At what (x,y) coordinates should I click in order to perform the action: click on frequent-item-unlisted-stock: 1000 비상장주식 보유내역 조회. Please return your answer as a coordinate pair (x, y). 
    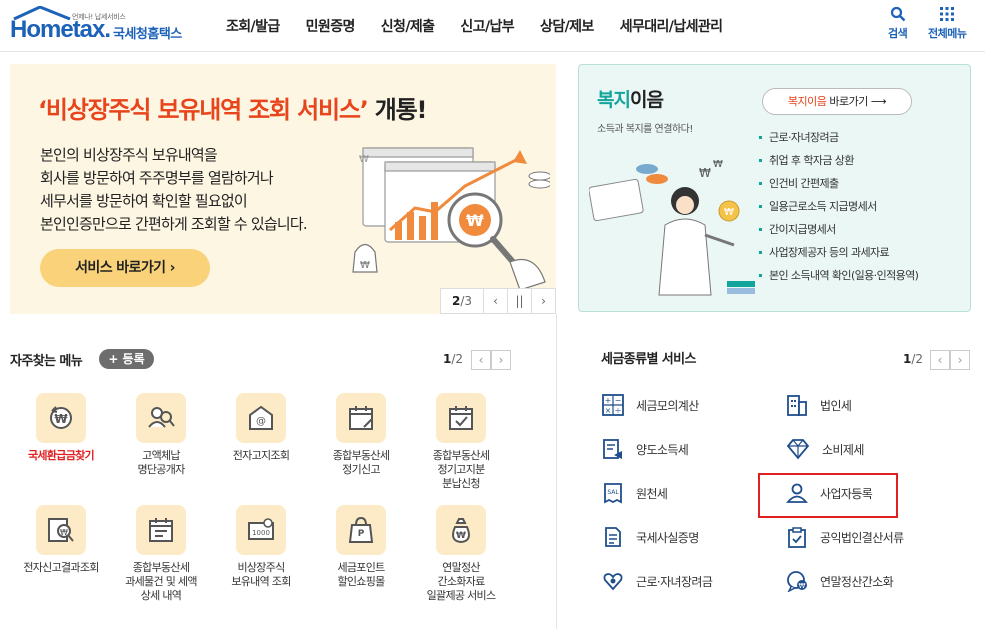
    Looking at the image, I should click on (261, 547).